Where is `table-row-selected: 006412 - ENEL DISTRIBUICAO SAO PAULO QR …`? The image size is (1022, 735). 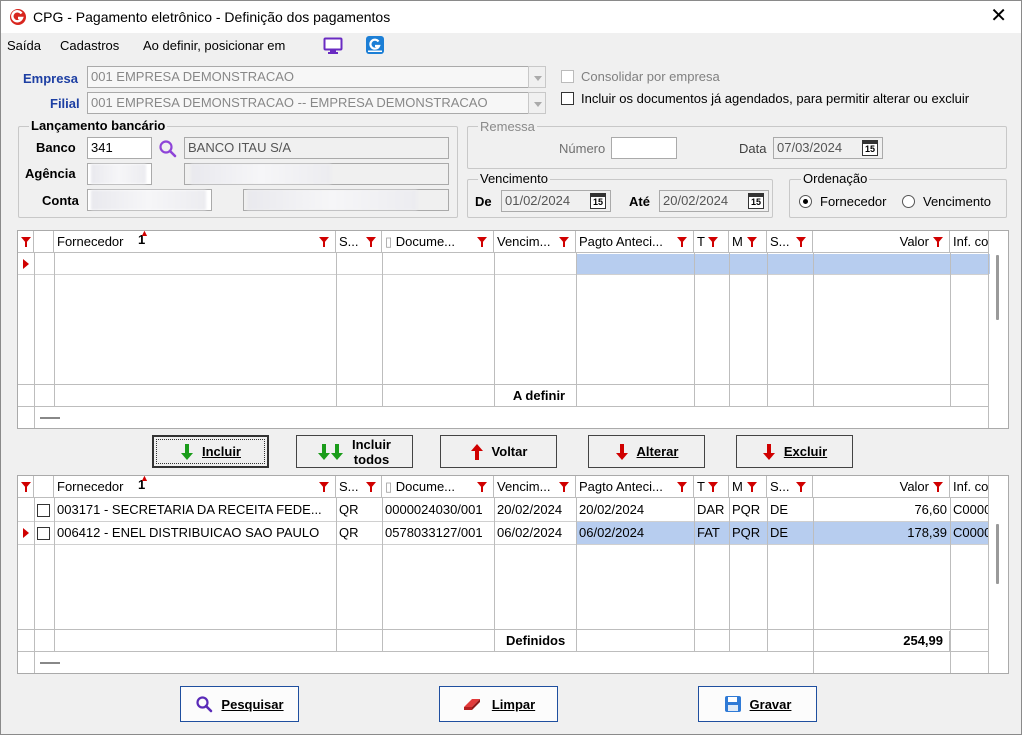 table-row-selected: 006412 - ENEL DISTRIBUICAO SAO PAULO QR … is located at coordinates (503, 533).